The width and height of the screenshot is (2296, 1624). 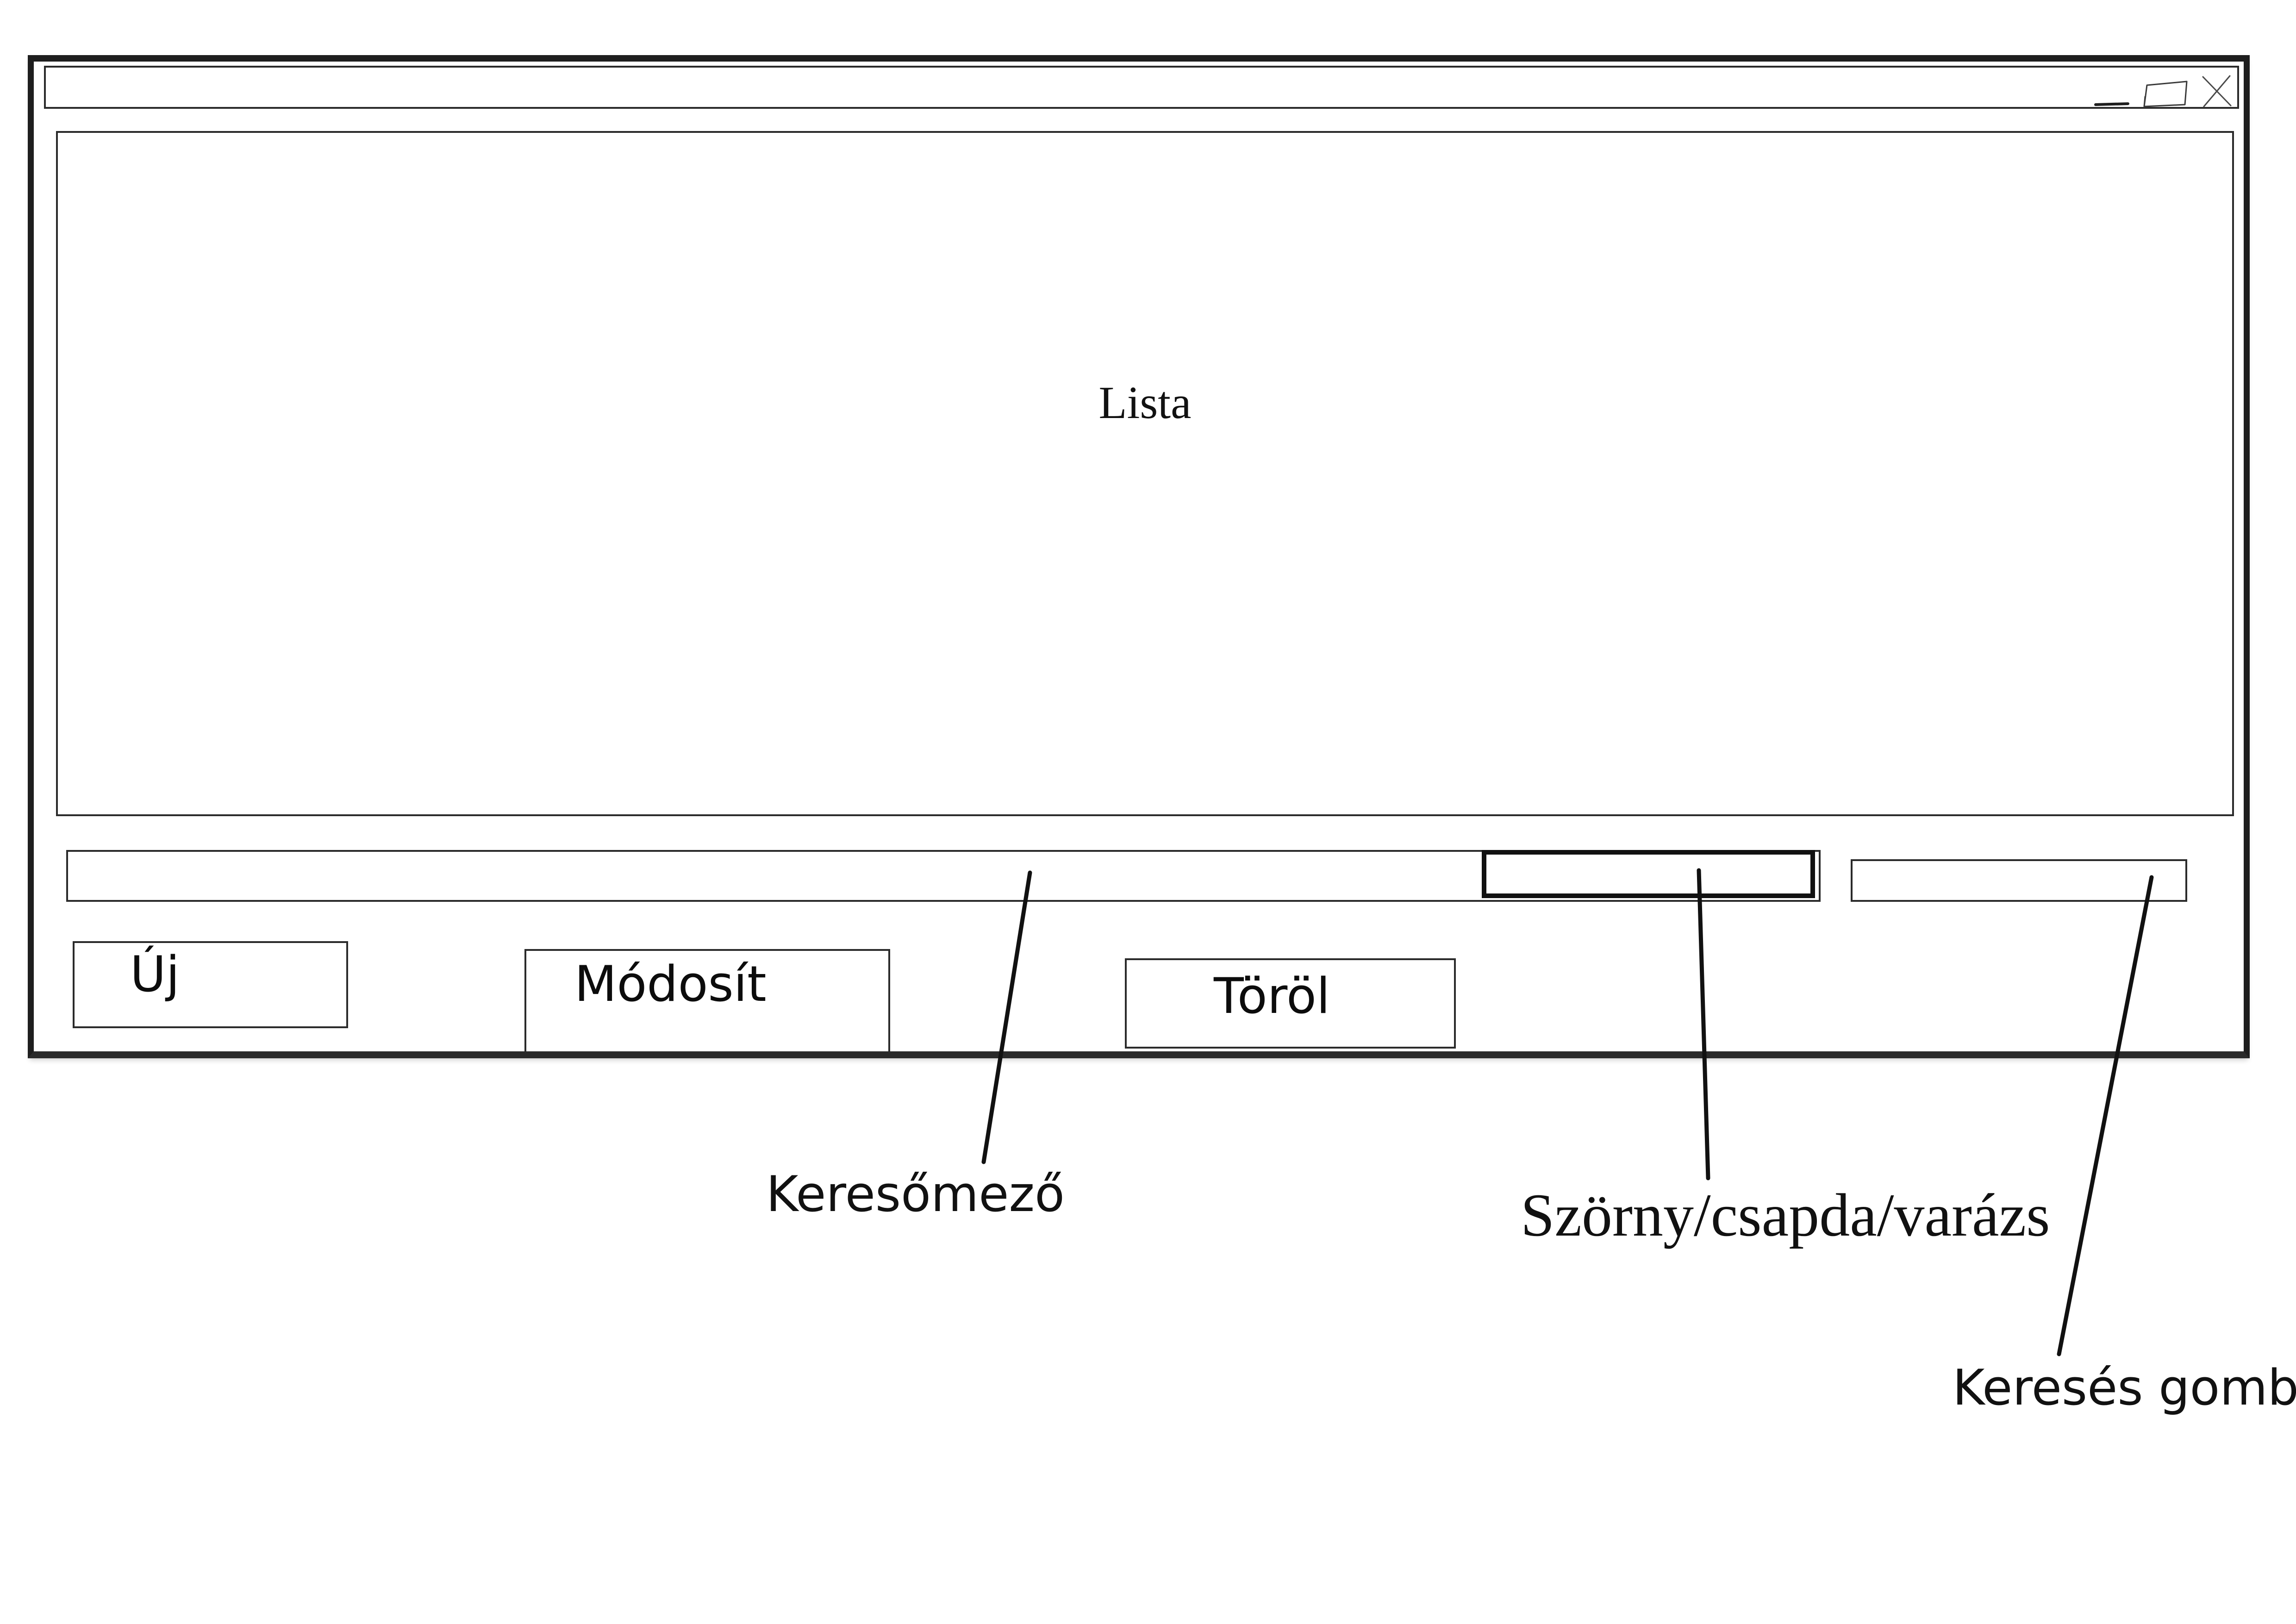 I want to click on annotation-search-button: Keresés gomb, so click(x=2124, y=1387).